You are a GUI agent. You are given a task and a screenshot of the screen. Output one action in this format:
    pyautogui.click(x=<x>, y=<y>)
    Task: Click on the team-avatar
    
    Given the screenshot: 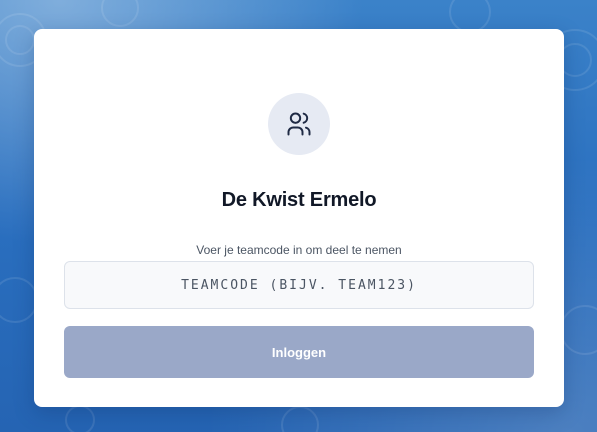 What is the action you would take?
    pyautogui.click(x=299, y=124)
    